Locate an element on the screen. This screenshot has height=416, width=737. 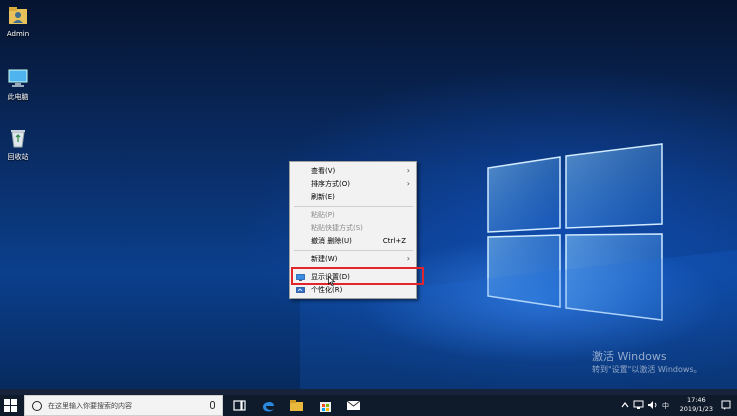
volume-icon is located at coordinates (652, 405).